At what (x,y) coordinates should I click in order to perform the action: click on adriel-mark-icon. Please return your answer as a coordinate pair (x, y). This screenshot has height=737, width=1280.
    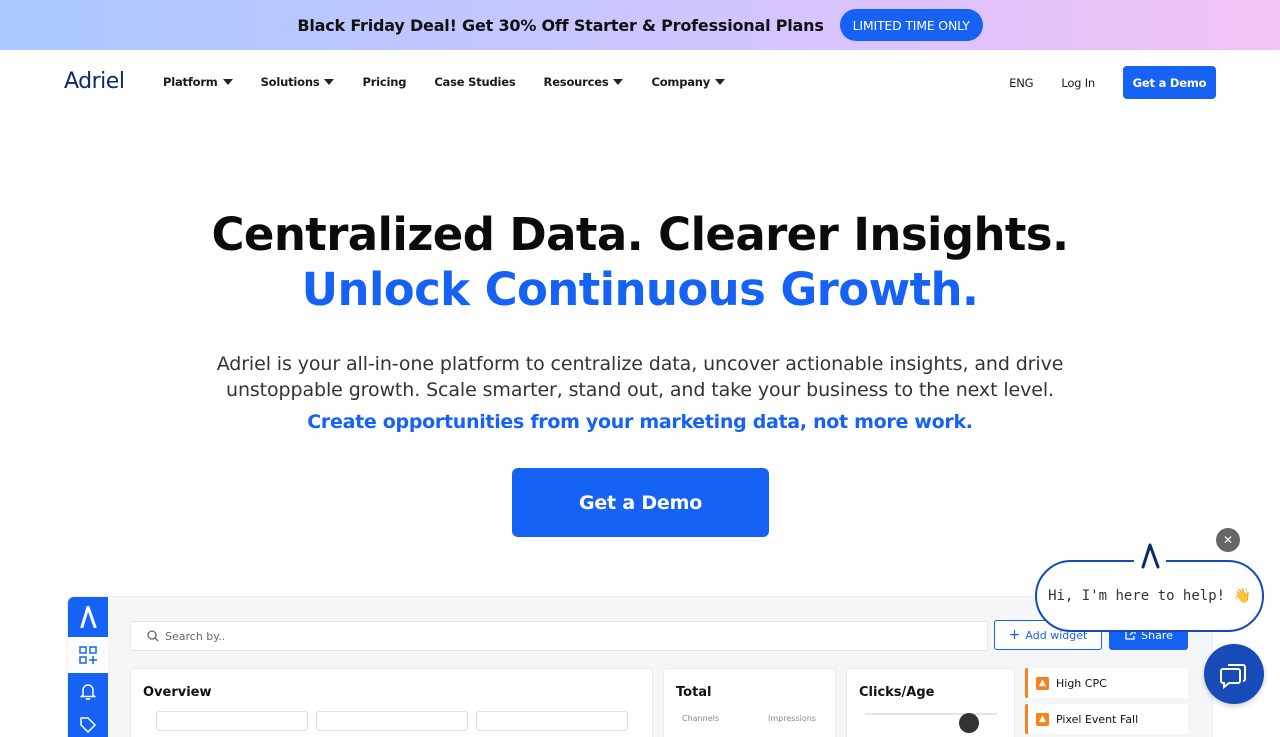
    Looking at the image, I should click on (88, 617).